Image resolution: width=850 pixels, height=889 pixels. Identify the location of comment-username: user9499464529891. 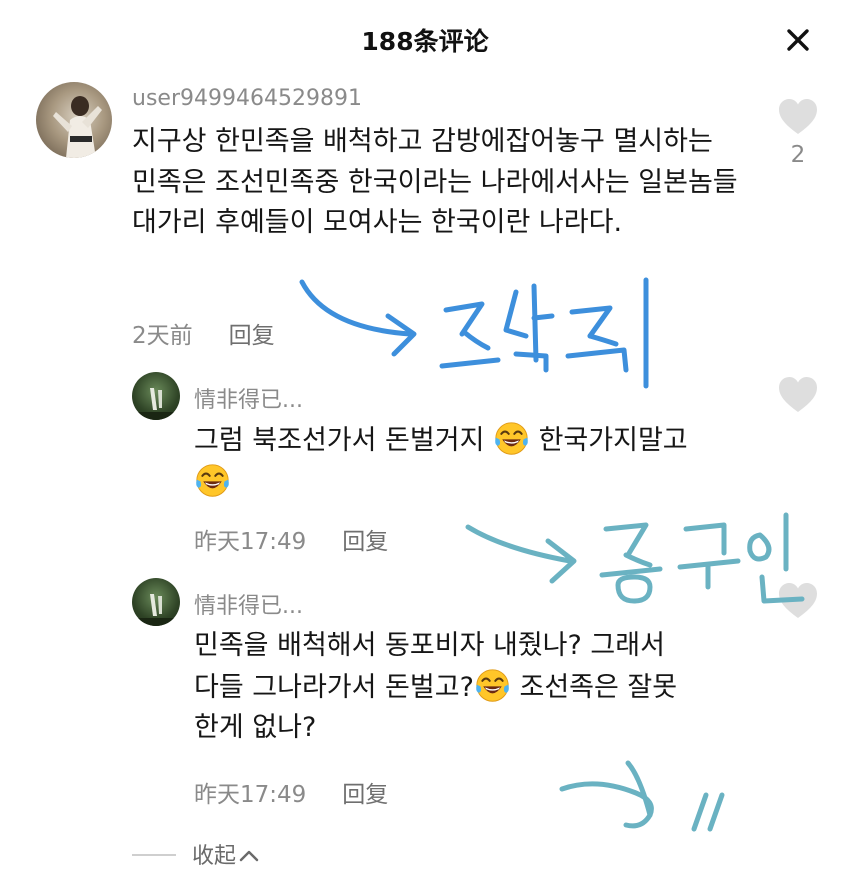
(247, 98).